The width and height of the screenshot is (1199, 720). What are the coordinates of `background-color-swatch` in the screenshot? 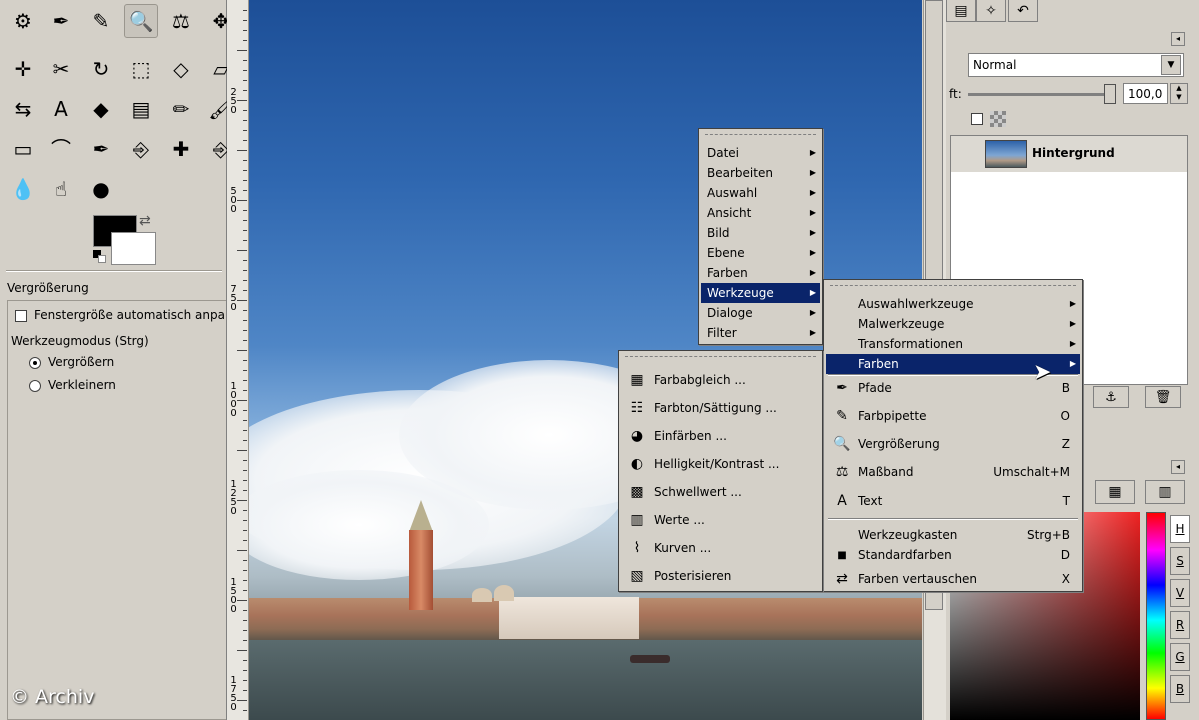 It's located at (133, 248).